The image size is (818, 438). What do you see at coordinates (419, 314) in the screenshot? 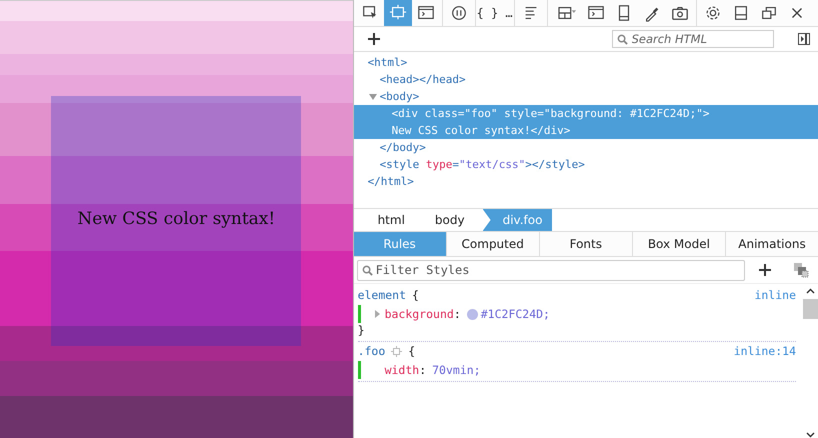
I see `property-name: background` at bounding box center [419, 314].